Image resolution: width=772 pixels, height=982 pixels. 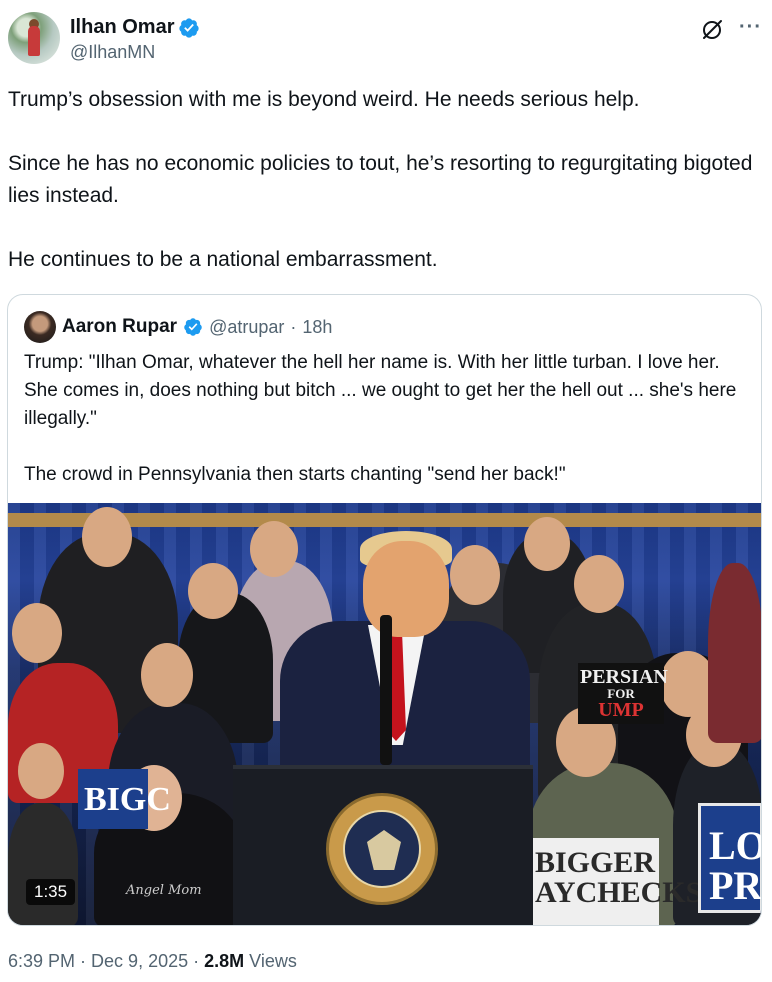 What do you see at coordinates (386, 690) in the screenshot?
I see `microphone` at bounding box center [386, 690].